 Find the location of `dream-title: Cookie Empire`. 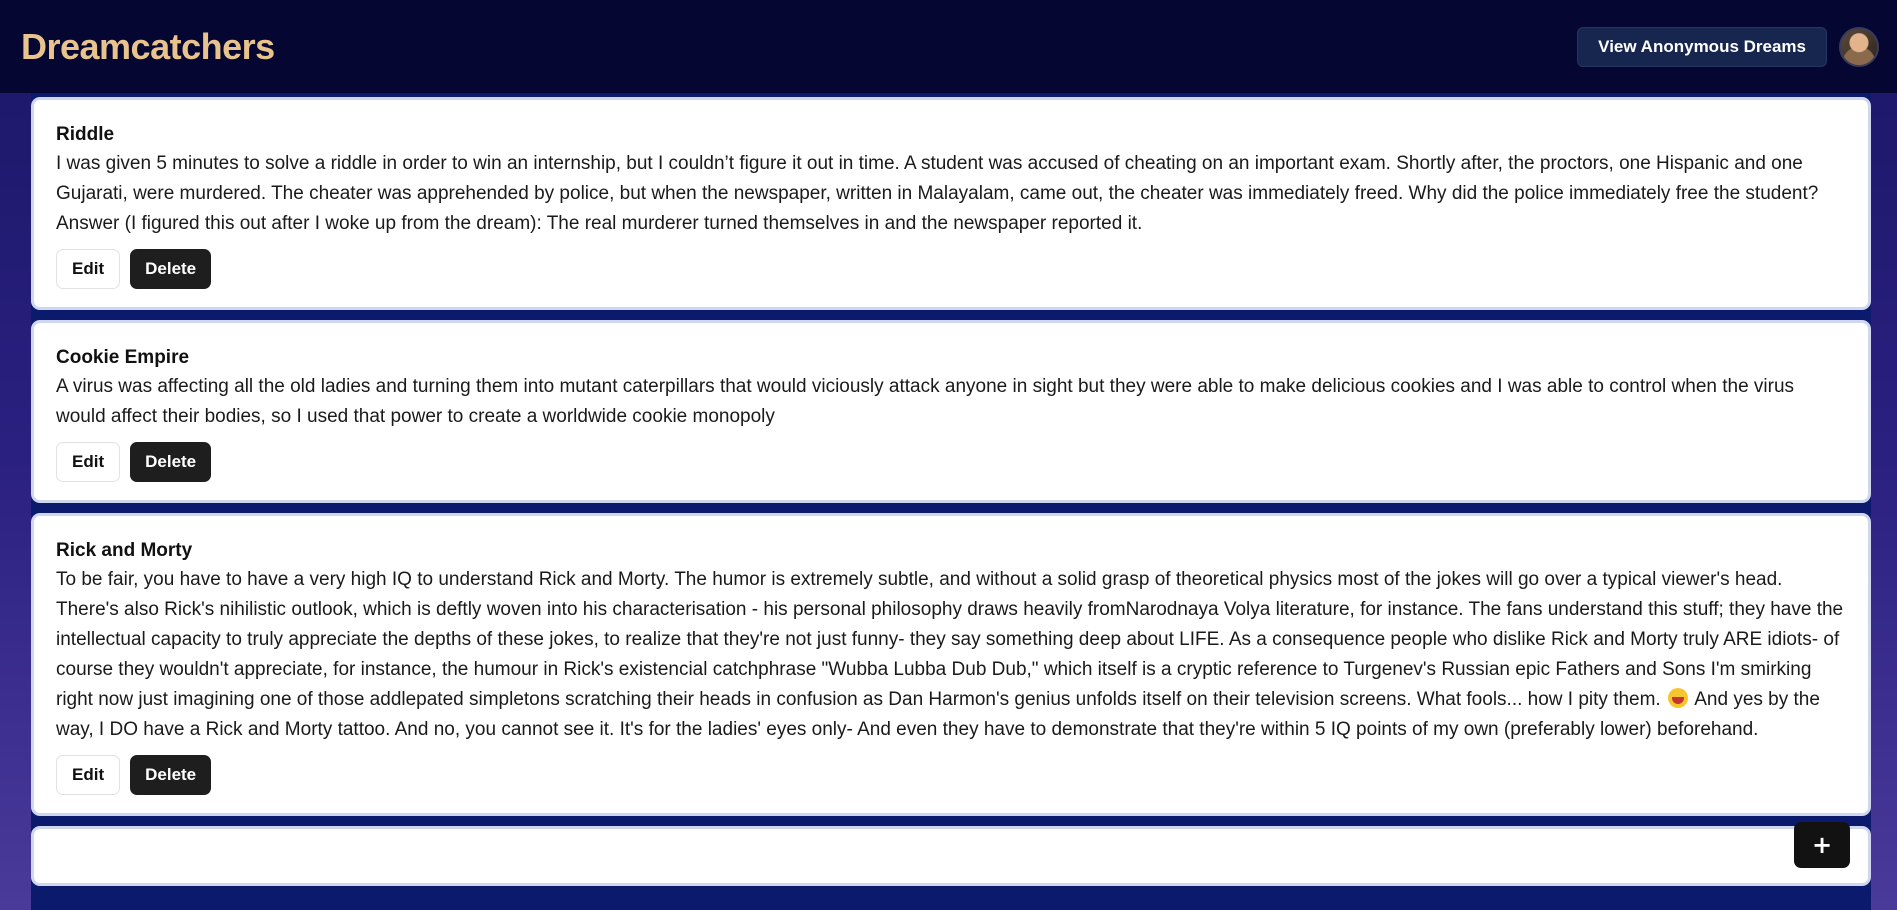

dream-title: Cookie Empire is located at coordinates (123, 357).